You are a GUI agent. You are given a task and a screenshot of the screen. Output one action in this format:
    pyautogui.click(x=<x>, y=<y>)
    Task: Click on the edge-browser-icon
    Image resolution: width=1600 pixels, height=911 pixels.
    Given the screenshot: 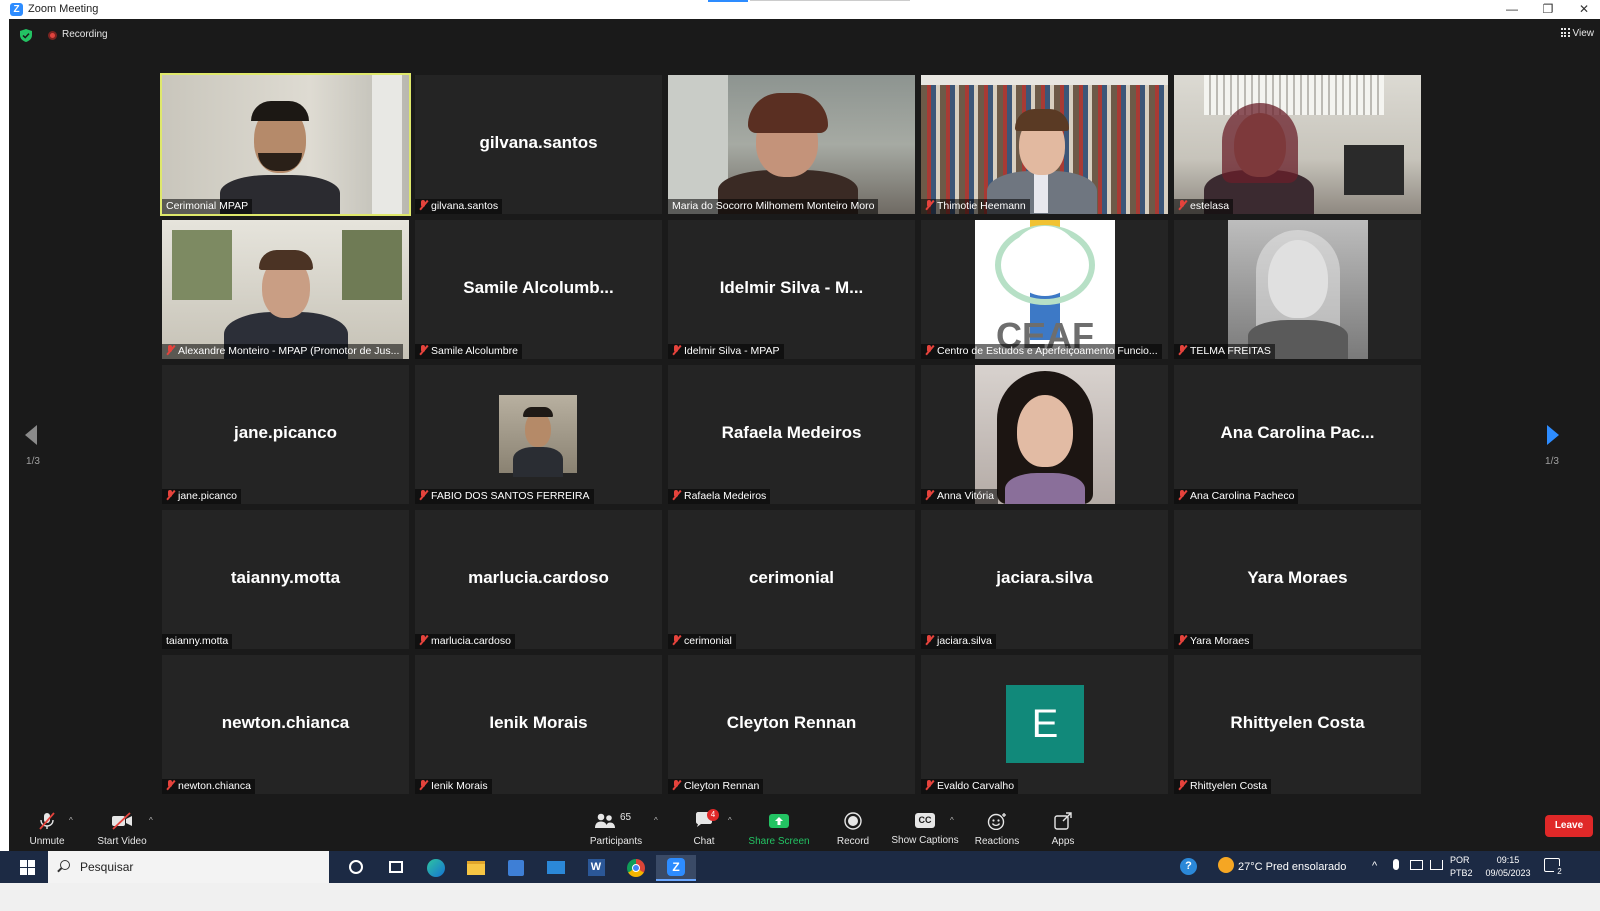 What is the action you would take?
    pyautogui.click(x=436, y=868)
    